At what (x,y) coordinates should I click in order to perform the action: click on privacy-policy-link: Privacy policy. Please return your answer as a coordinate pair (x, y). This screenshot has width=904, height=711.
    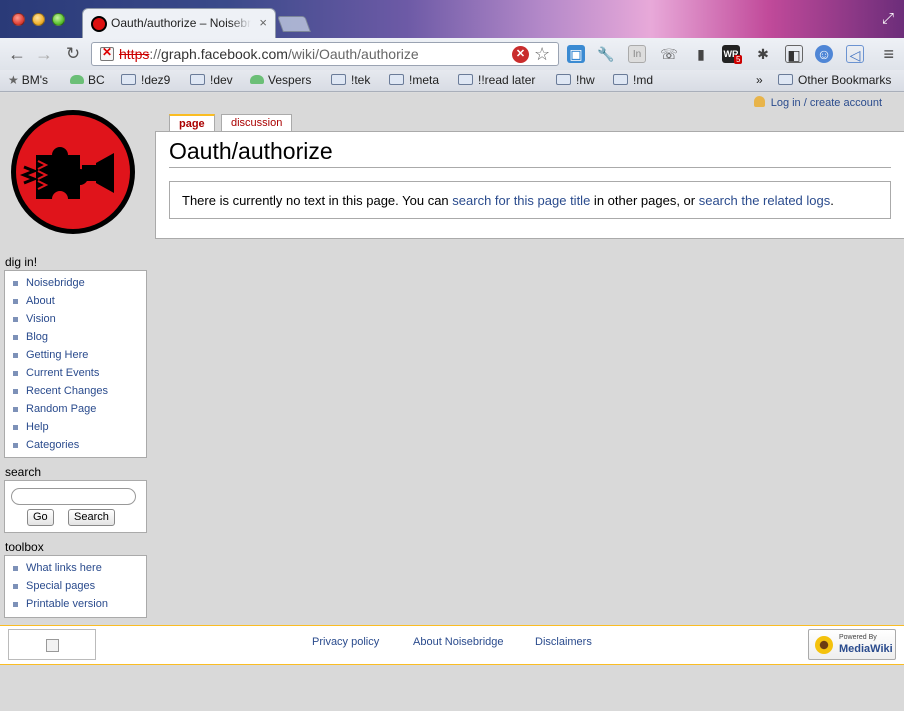
    Looking at the image, I should click on (345, 642).